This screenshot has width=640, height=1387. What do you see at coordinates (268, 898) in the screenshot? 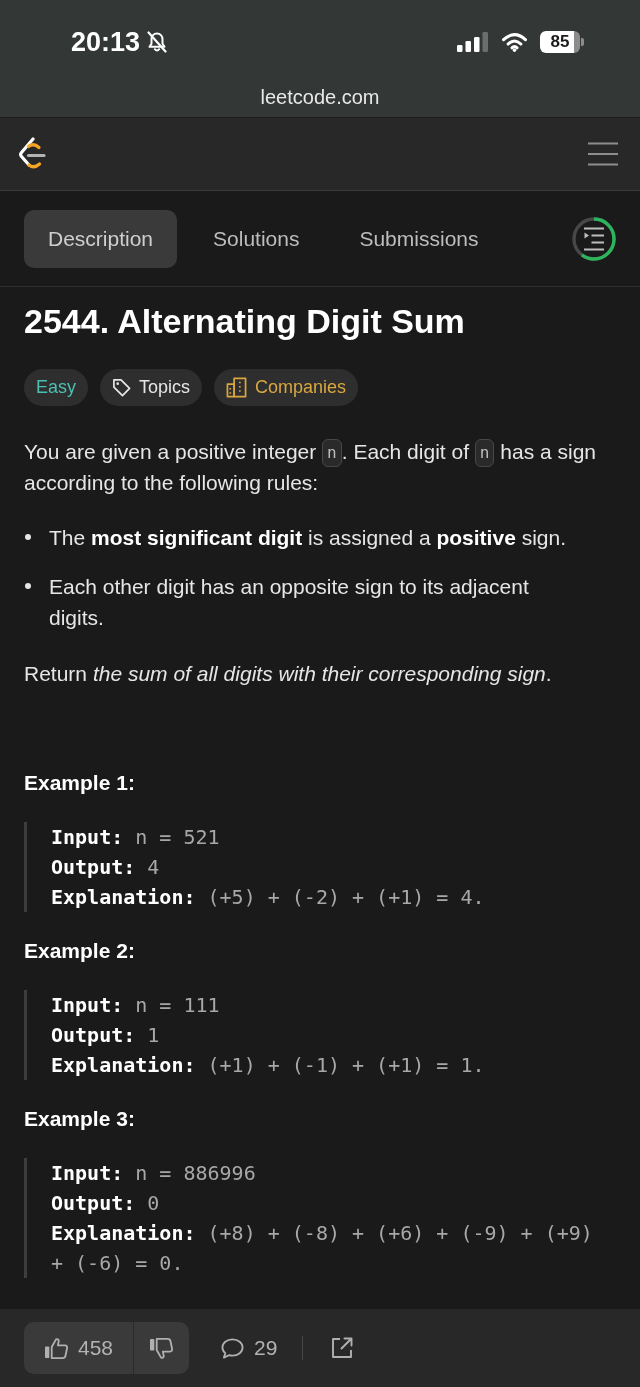
I see `example-line: Explanation: (+5) + (-2) + (+1) = 4.` at bounding box center [268, 898].